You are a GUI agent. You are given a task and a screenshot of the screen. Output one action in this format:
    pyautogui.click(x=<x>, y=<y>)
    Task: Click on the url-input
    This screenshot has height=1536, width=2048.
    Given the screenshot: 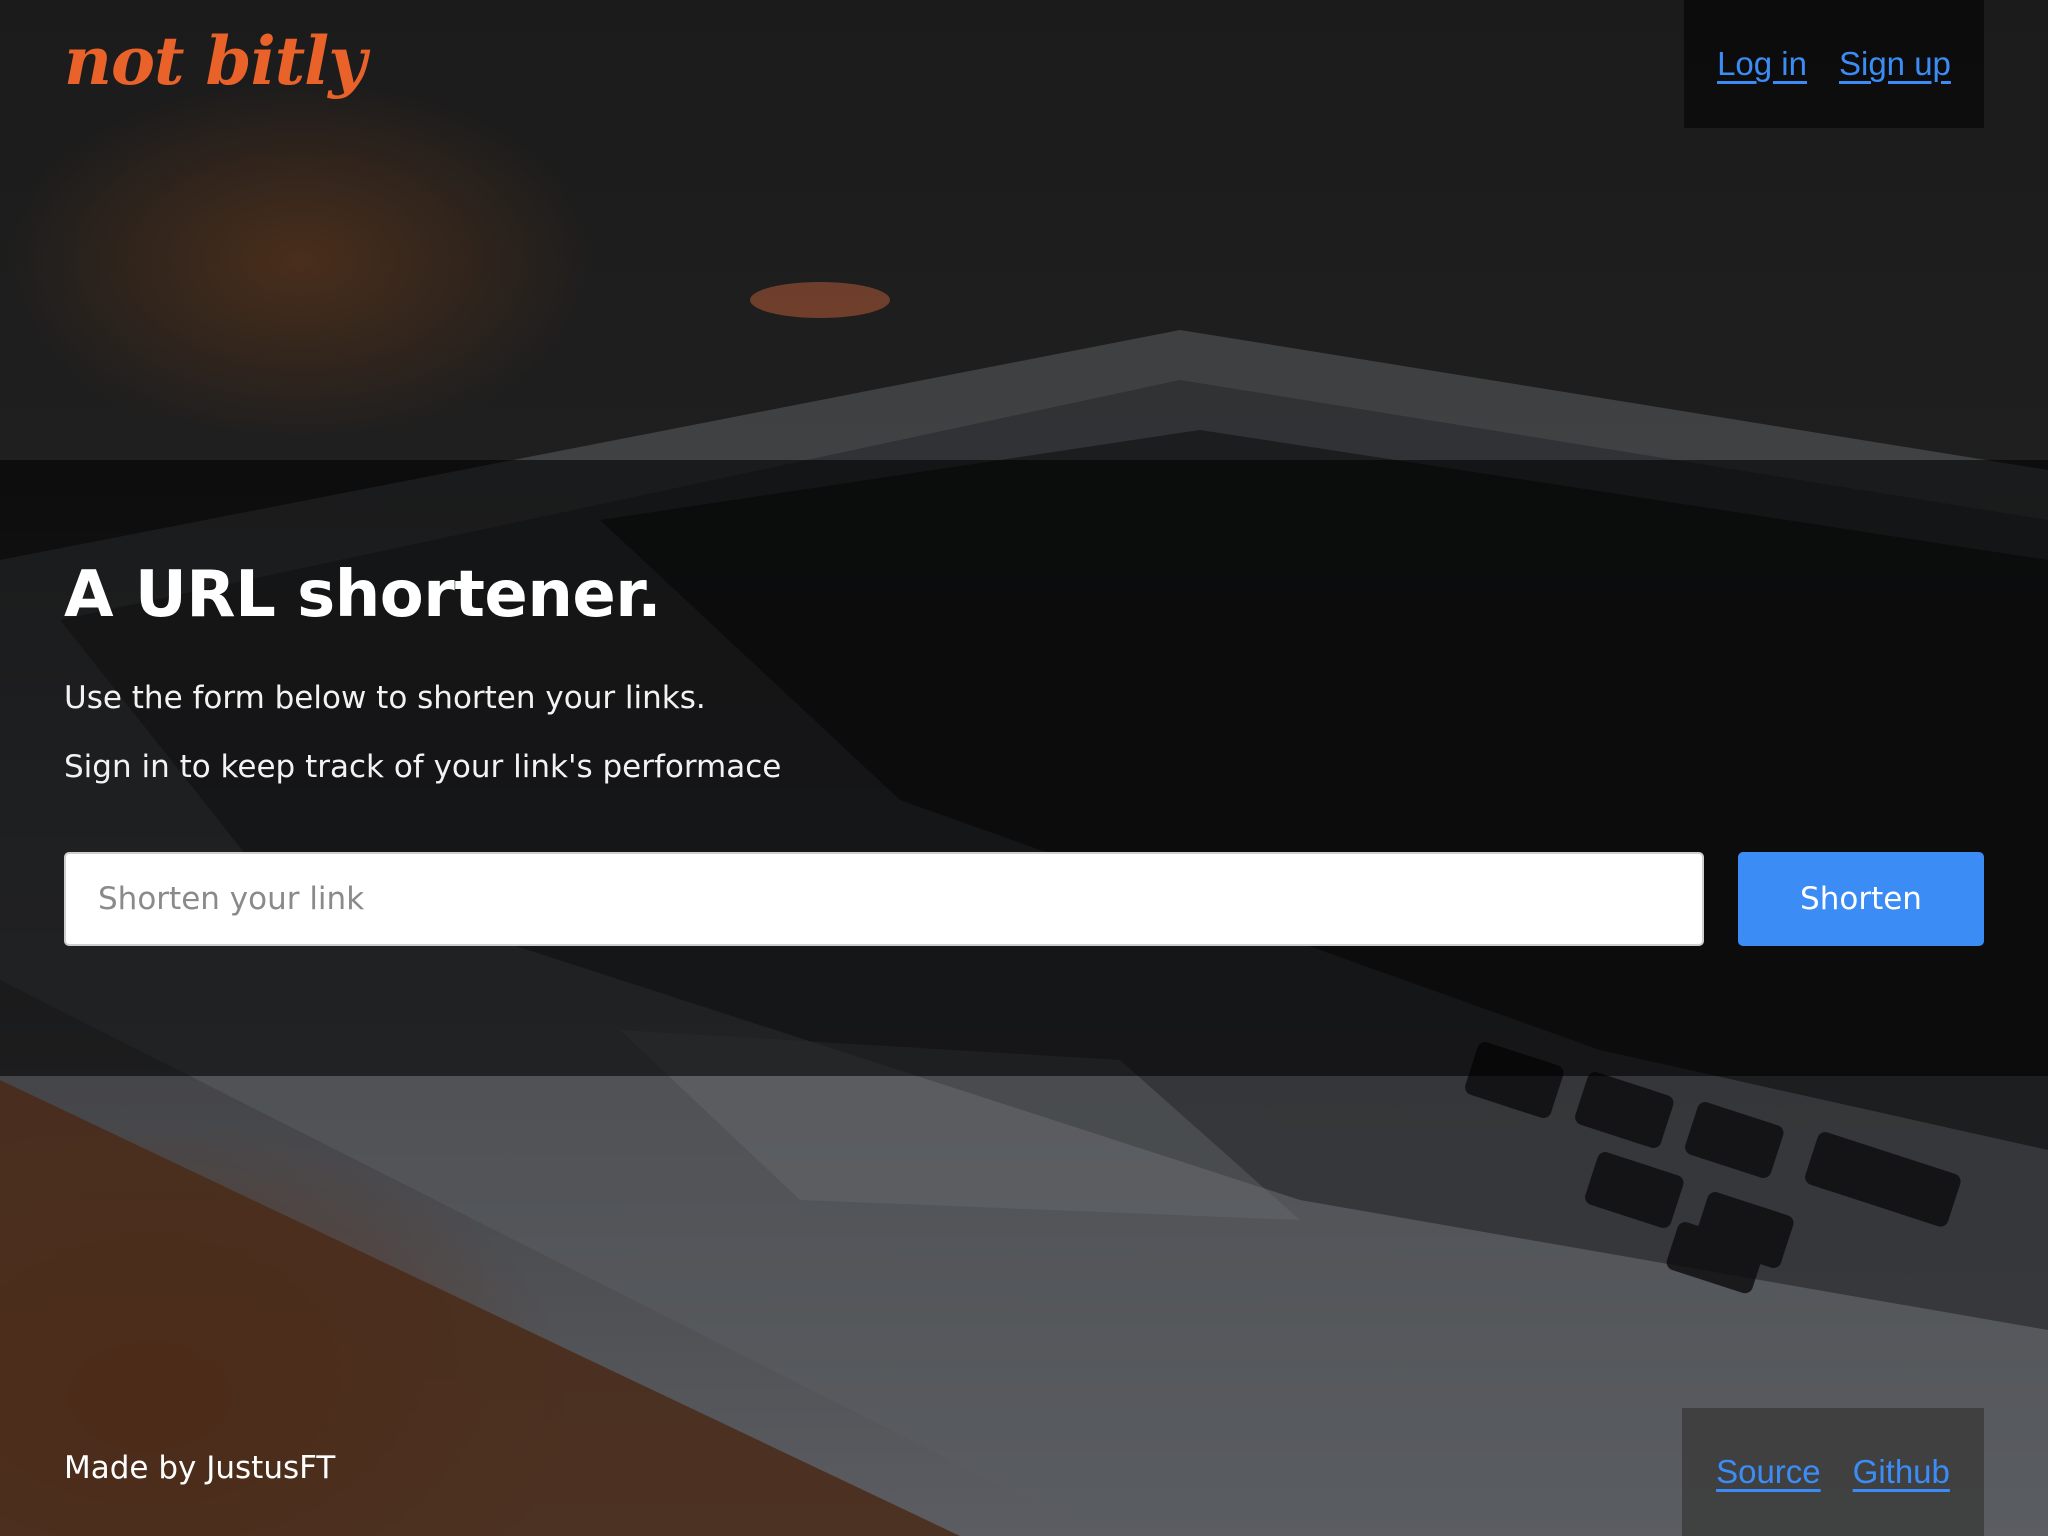 What is the action you would take?
    pyautogui.click(x=884, y=899)
    